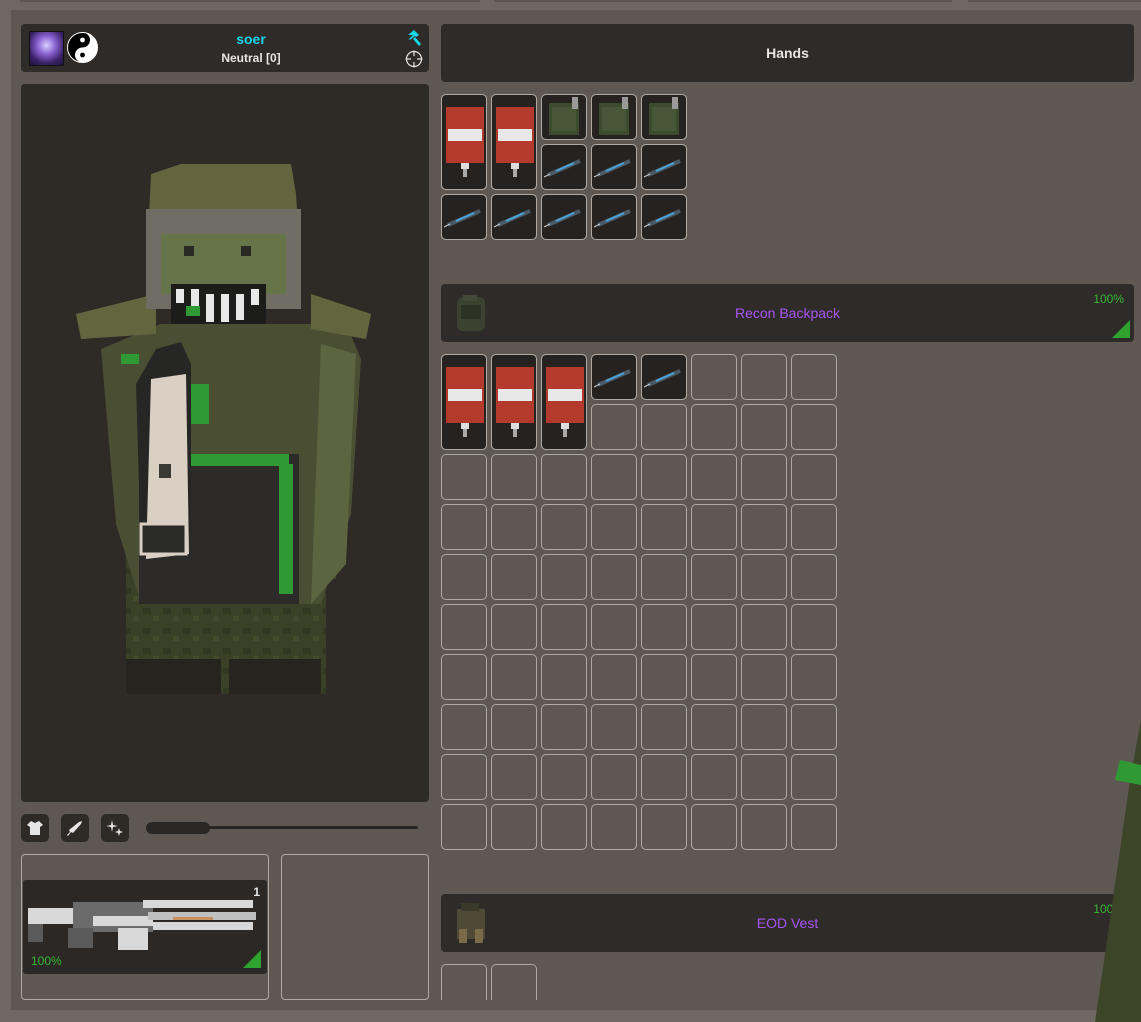 The image size is (1141, 1022). What do you see at coordinates (46, 48) in the screenshot?
I see `avatar` at bounding box center [46, 48].